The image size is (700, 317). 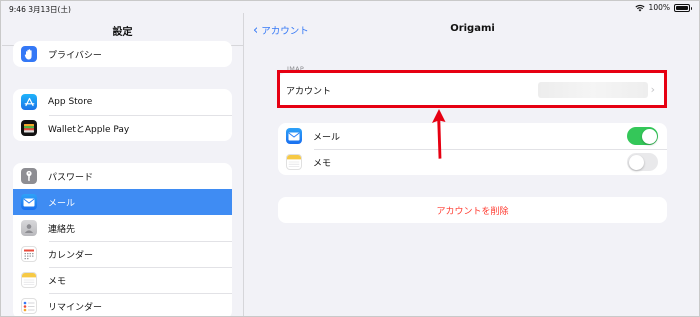 I want to click on account-card: アカウント ›, so click(x=472, y=90).